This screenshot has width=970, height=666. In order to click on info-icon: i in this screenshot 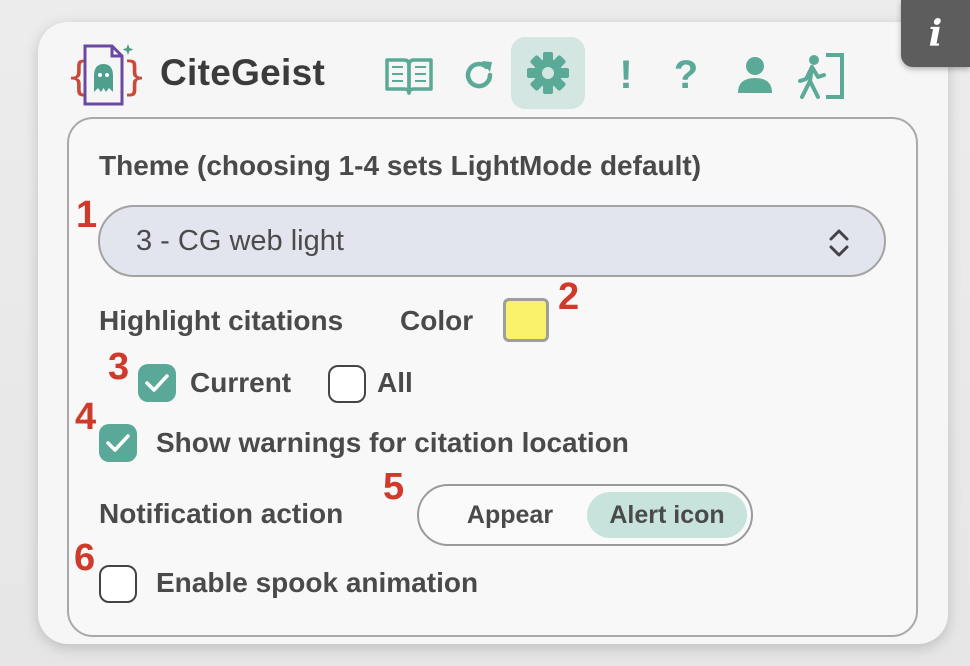, I will do `click(935, 33)`.